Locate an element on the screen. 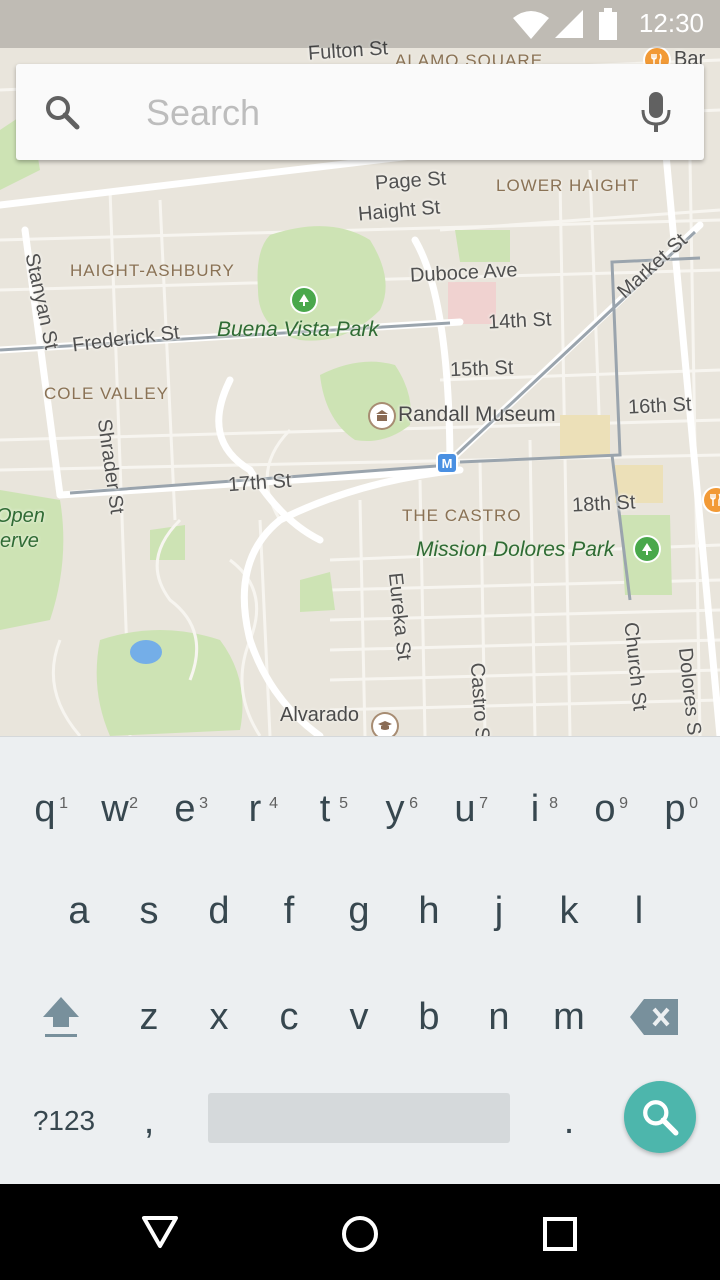 The width and height of the screenshot is (720, 1280). period-key: . is located at coordinates (569, 1121).